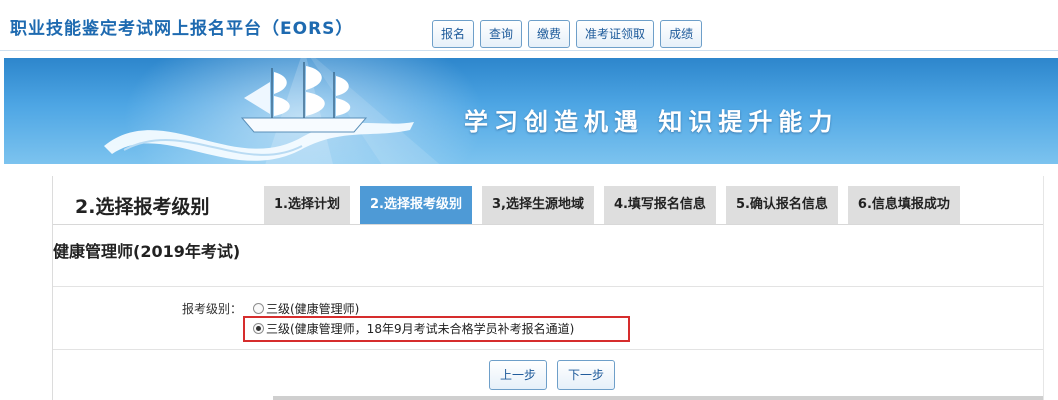  What do you see at coordinates (307, 205) in the screenshot?
I see `step-select-plan: 1.选择计划` at bounding box center [307, 205].